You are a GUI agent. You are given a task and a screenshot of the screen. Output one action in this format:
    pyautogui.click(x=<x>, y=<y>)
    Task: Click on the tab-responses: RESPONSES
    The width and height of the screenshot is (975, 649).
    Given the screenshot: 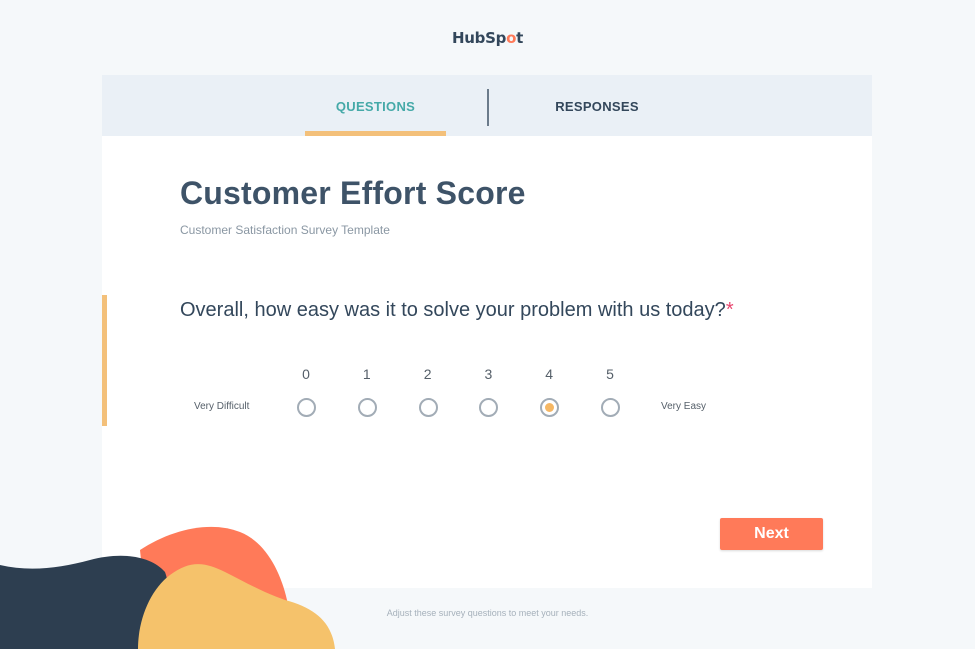 What is the action you would take?
    pyautogui.click(x=597, y=105)
    